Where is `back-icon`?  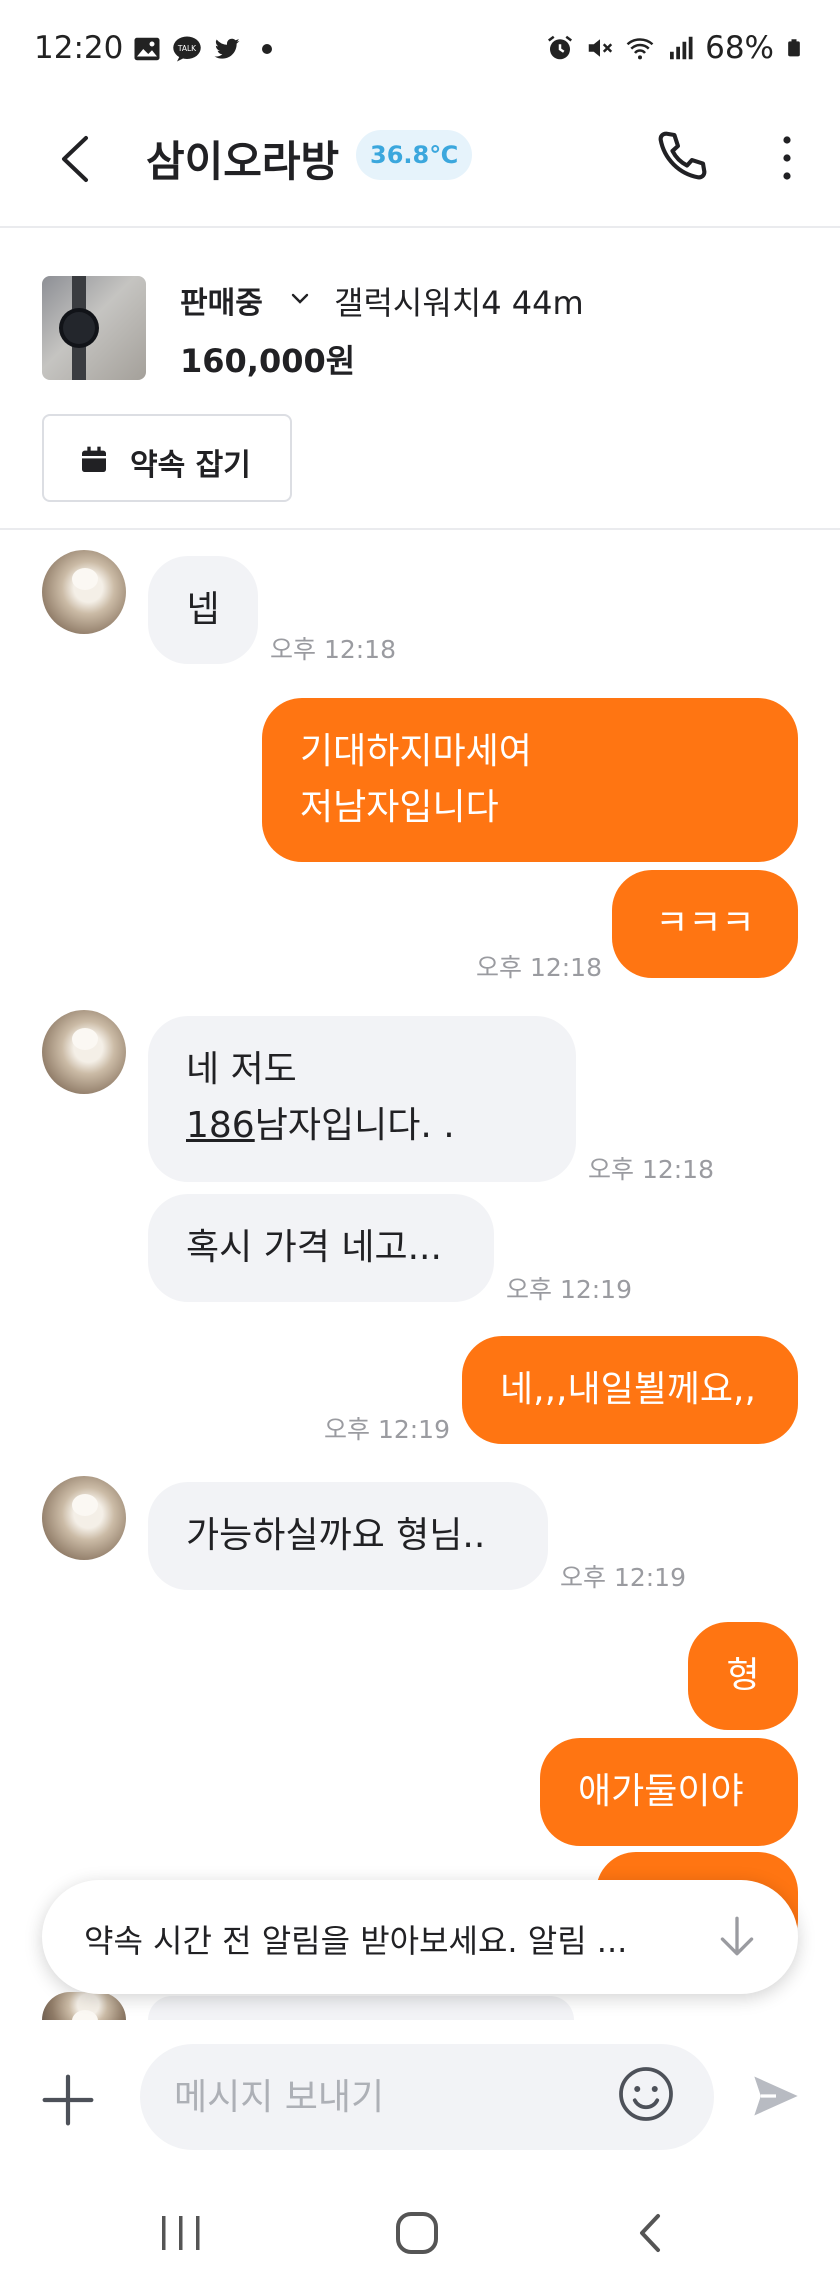 back-icon is located at coordinates (80, 159).